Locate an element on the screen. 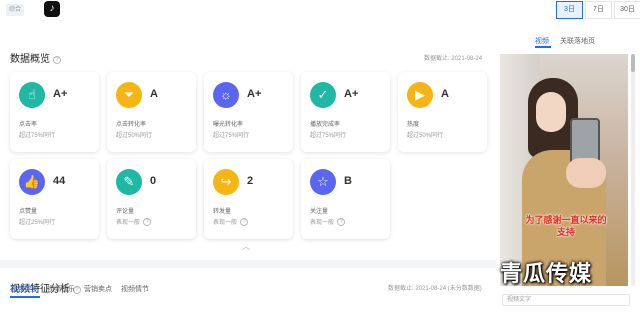  features-deadline: 数据截止: 2021-08-24 (未分数数据) is located at coordinates (435, 289).